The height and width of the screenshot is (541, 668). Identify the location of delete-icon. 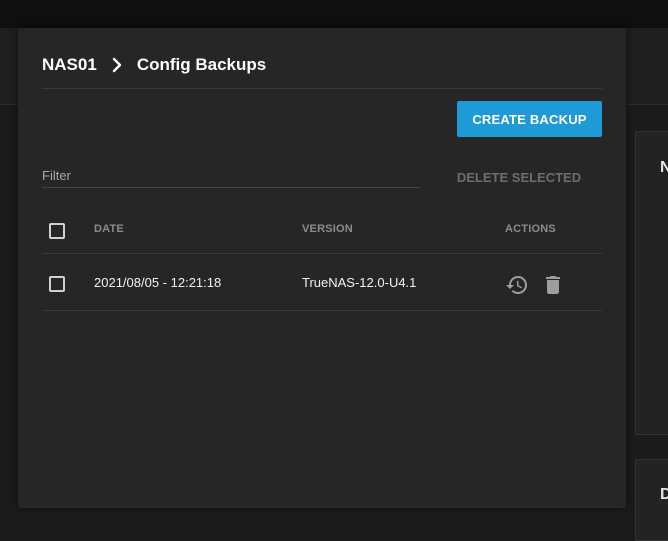
(553, 285).